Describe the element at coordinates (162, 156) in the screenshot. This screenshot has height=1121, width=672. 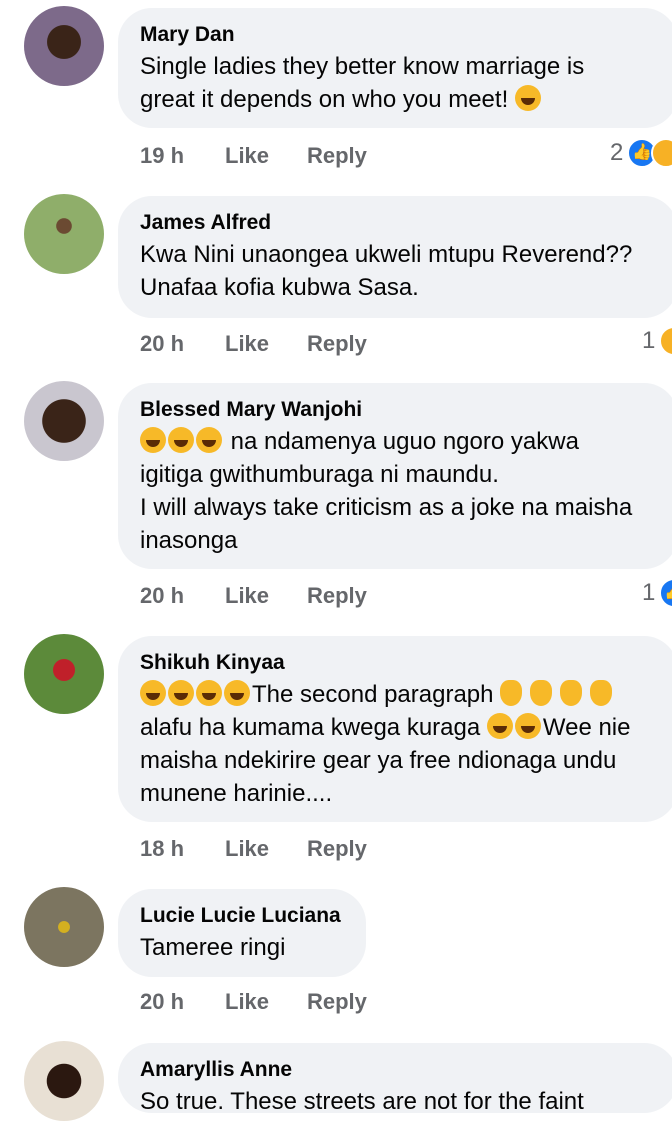
I see `comment-time: 19 h` at that location.